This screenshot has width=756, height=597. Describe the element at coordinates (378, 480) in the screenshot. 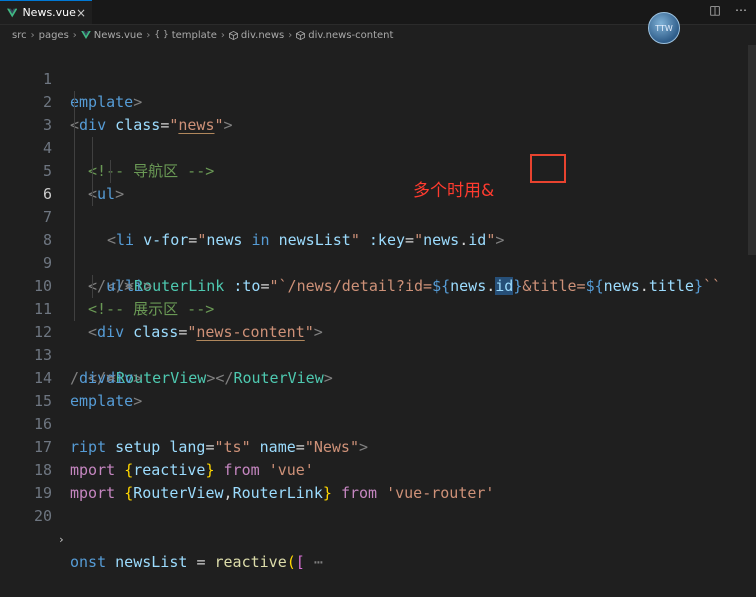

I see `code-line: 19` at that location.